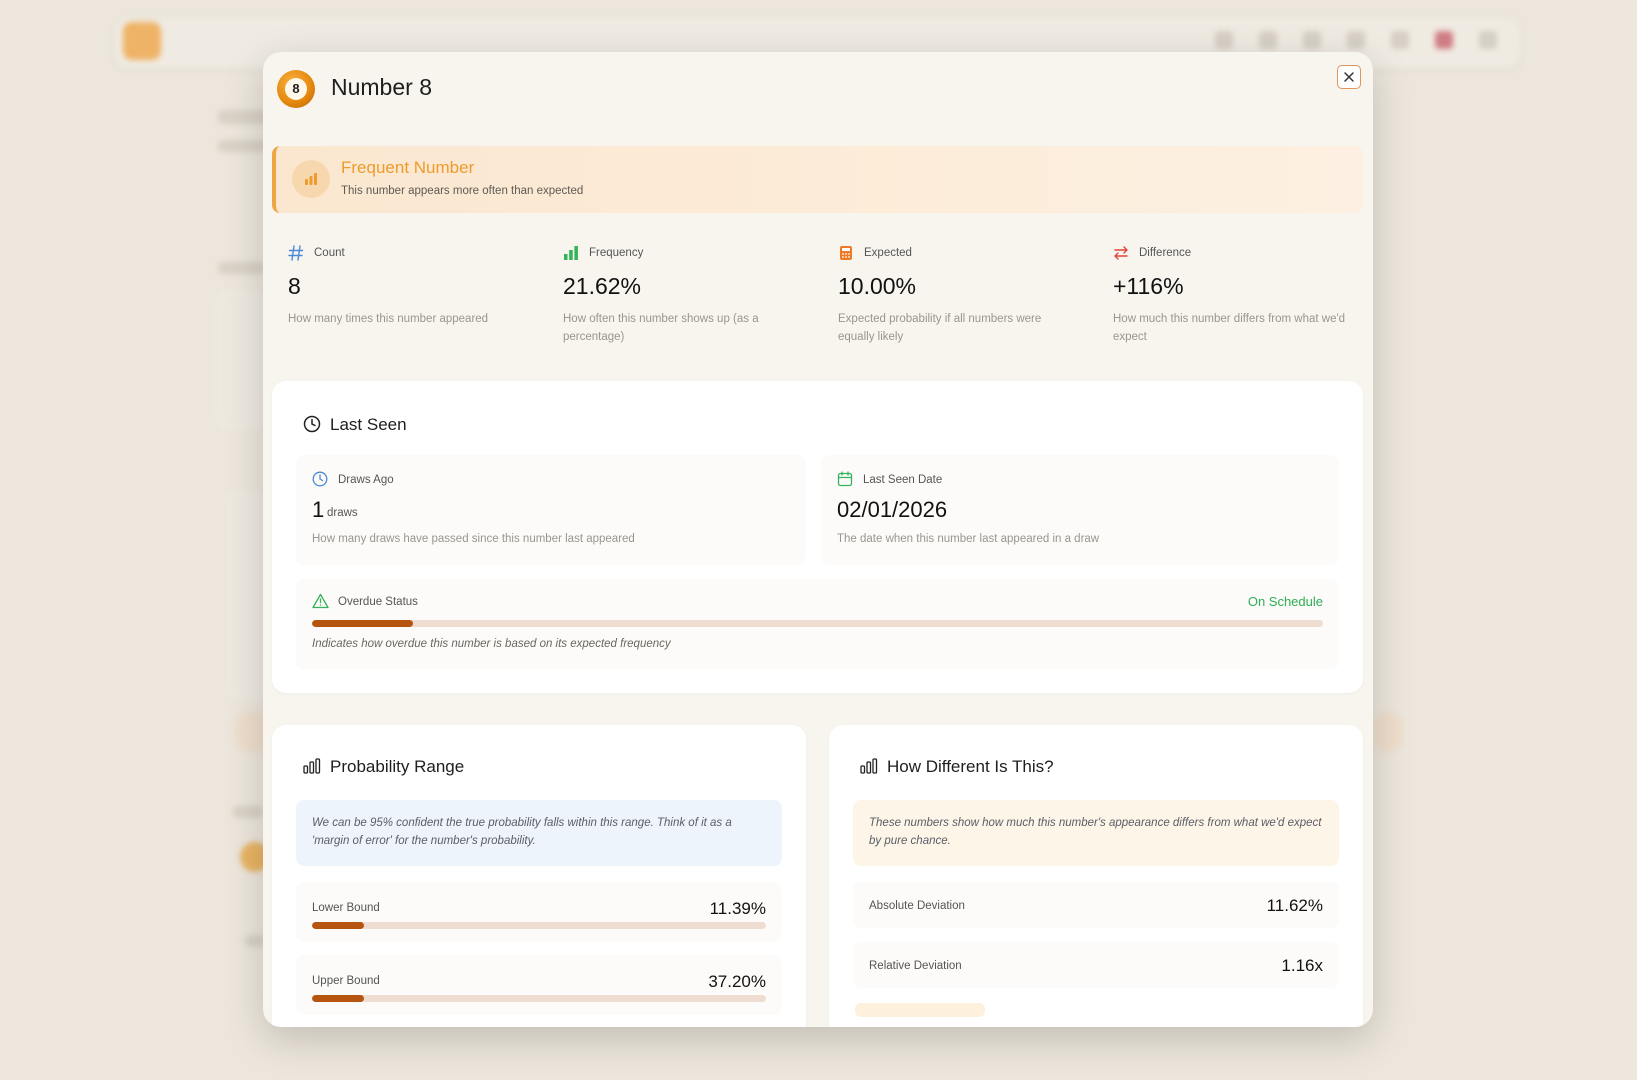 Image resolution: width=1637 pixels, height=1080 pixels. What do you see at coordinates (539, 912) in the screenshot?
I see `lower-bound-box: Lower Bound 11.39%` at bounding box center [539, 912].